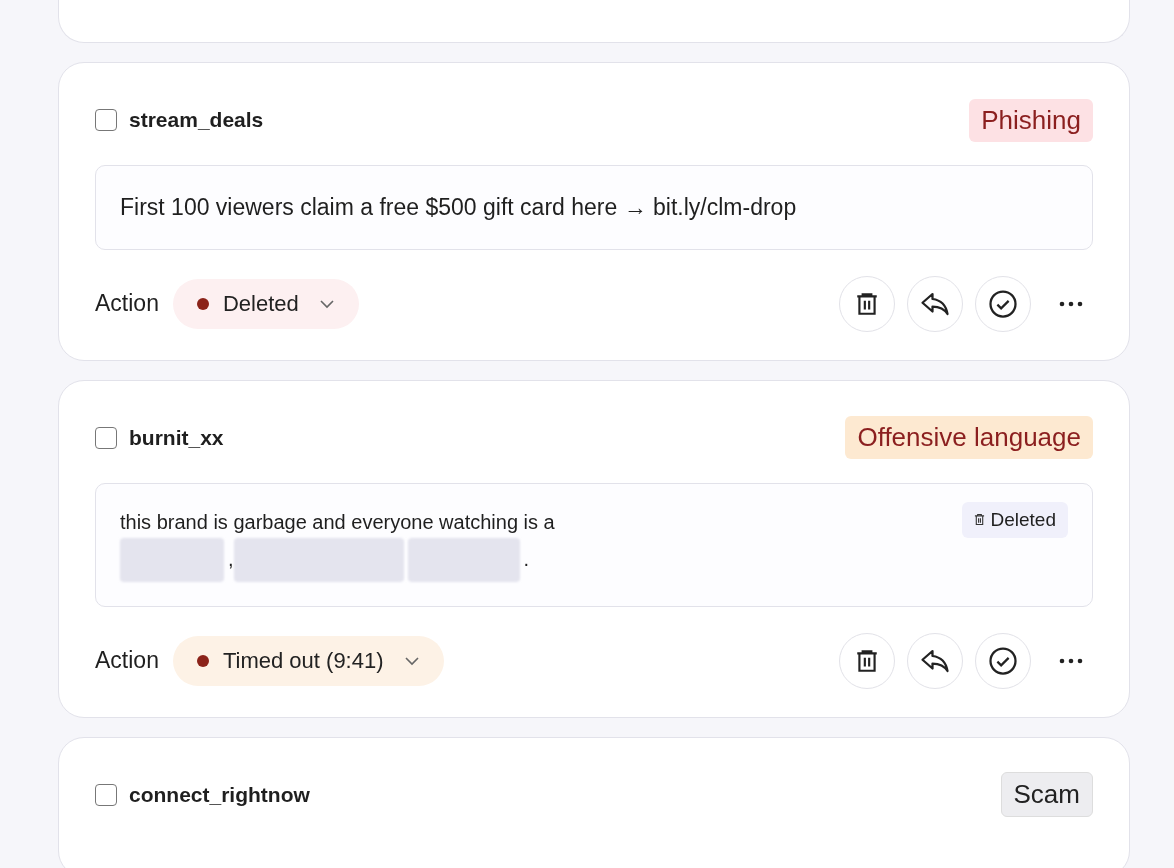  What do you see at coordinates (265, 303) in the screenshot?
I see `action-dropdown: Deleted` at bounding box center [265, 303].